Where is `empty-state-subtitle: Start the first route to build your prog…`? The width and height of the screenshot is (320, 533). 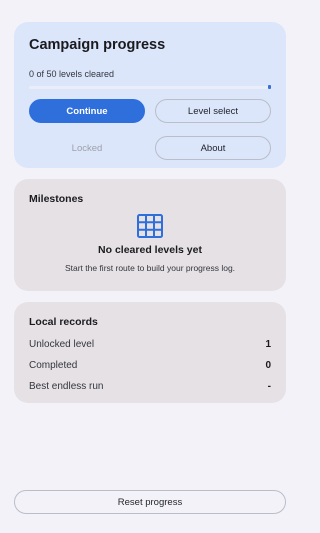 empty-state-subtitle: Start the first route to build your prog… is located at coordinates (150, 268).